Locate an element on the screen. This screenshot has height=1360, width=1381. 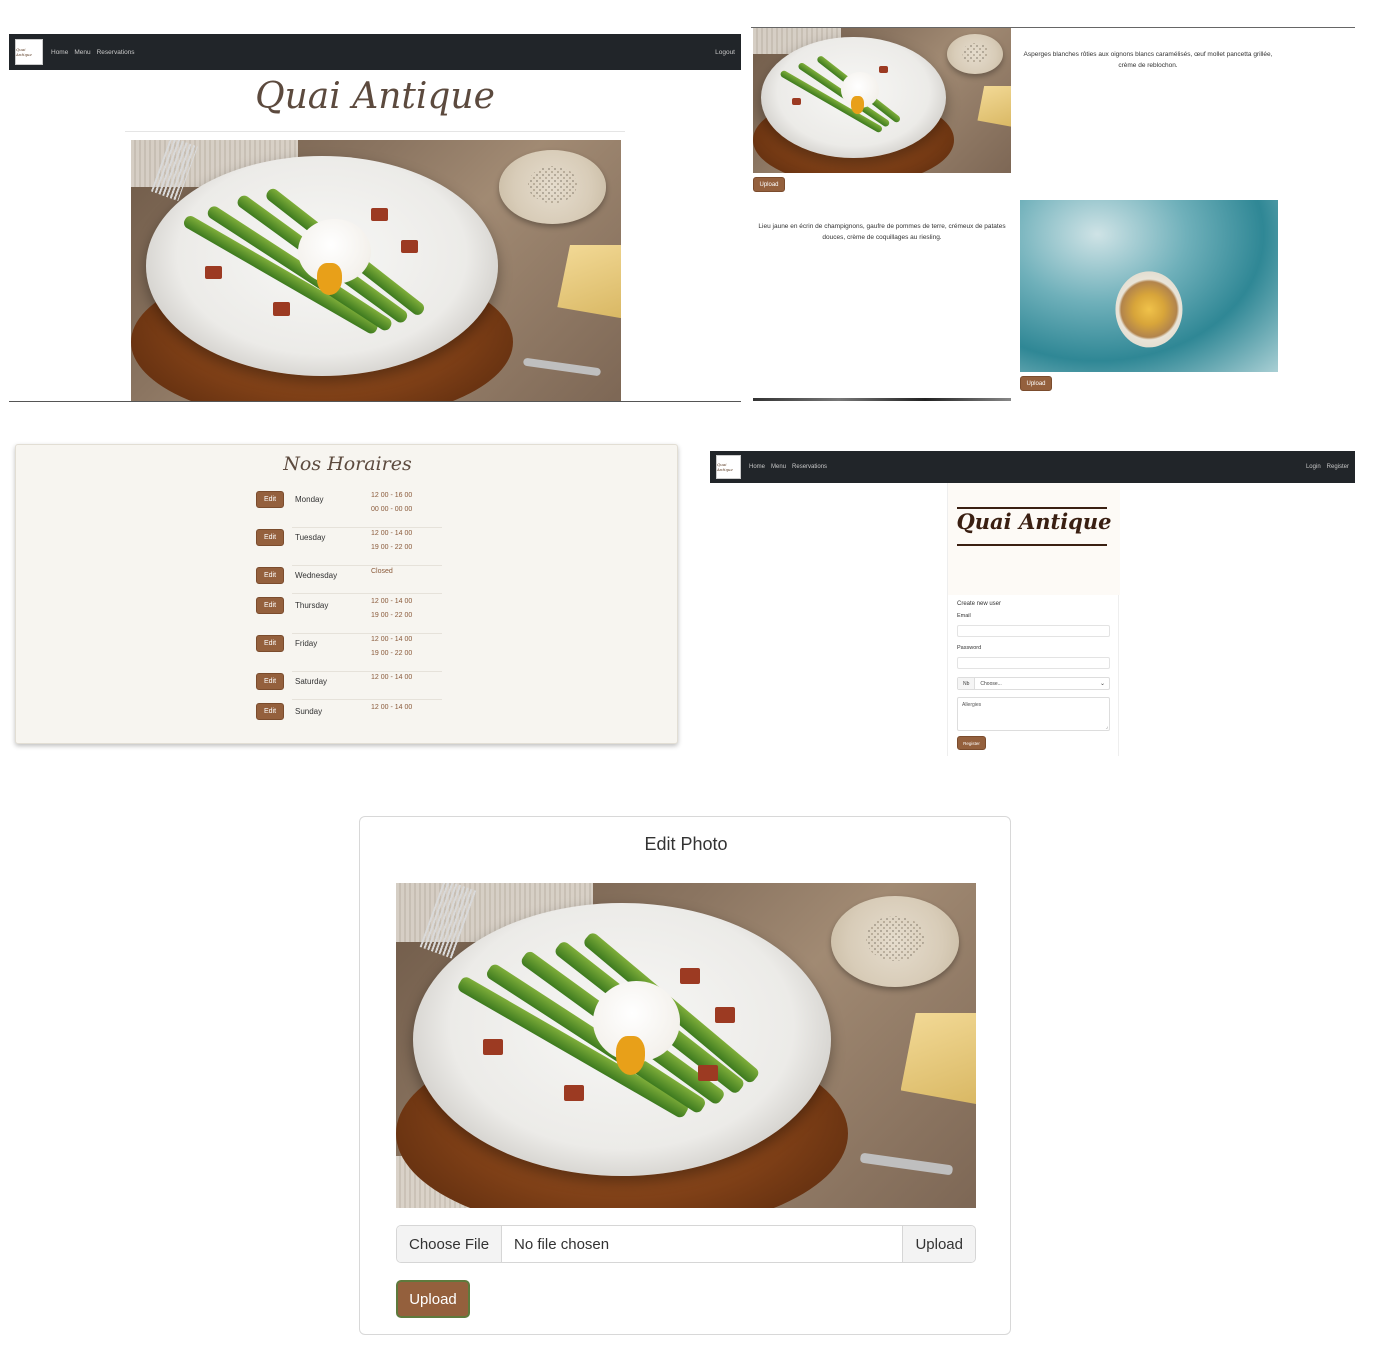
hours-time-1: 12 00 - 16 00 is located at coordinates (392, 495).